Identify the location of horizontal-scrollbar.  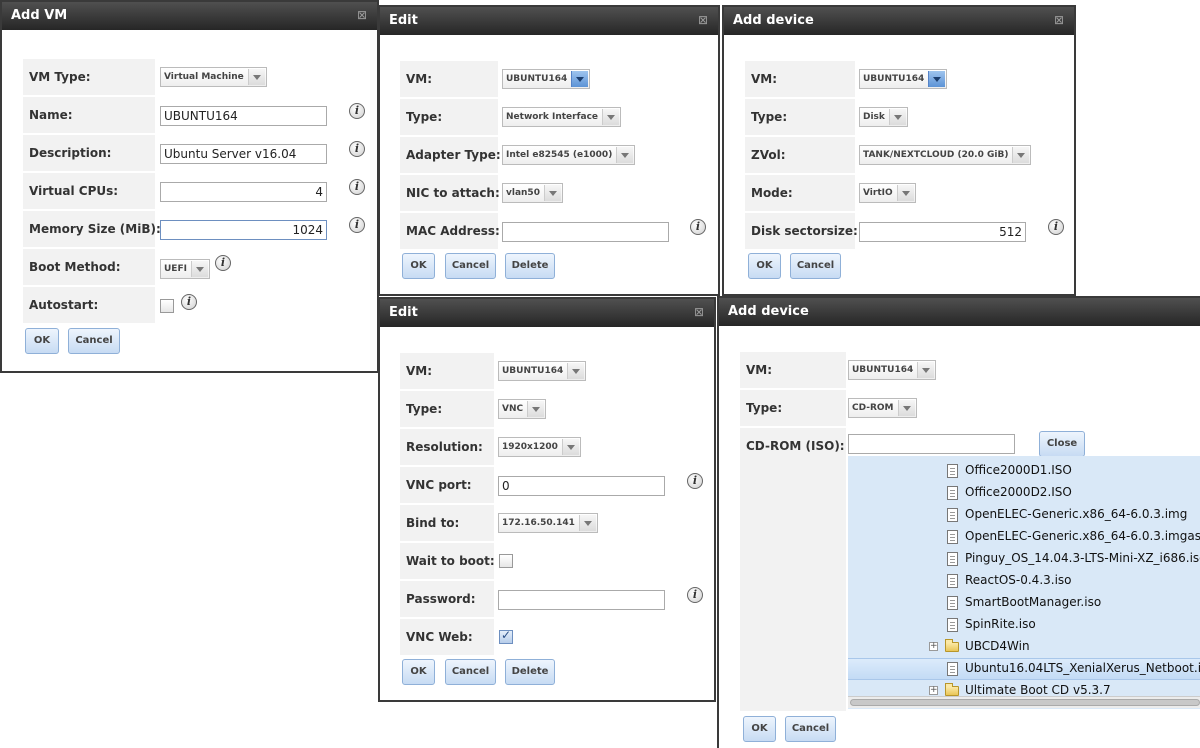
(1024, 702).